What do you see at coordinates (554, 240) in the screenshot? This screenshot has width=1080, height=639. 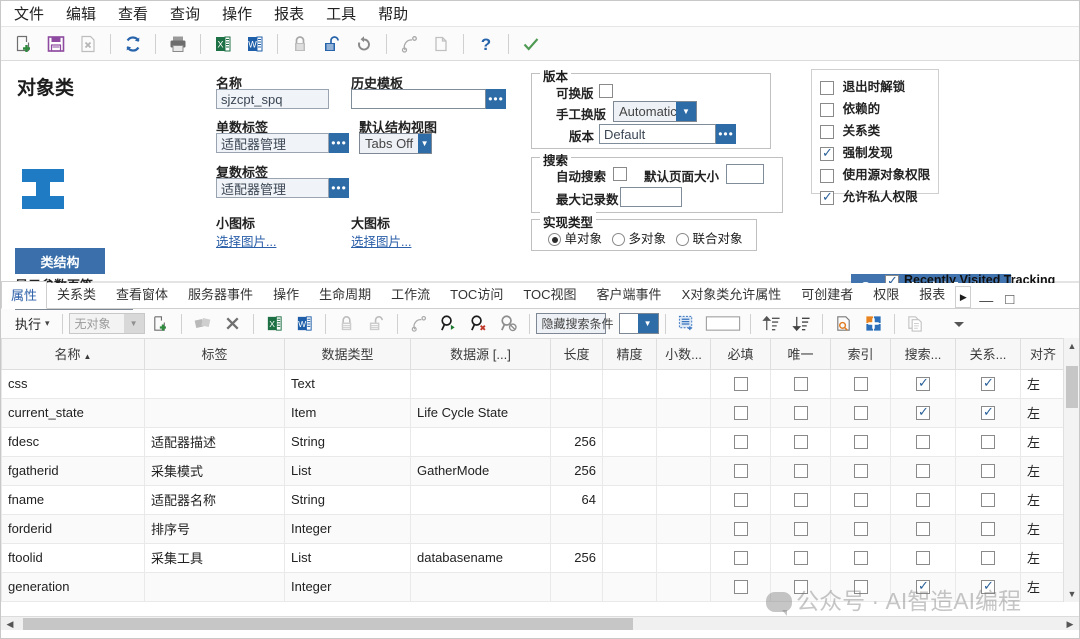 I see `radio-single-icon` at bounding box center [554, 240].